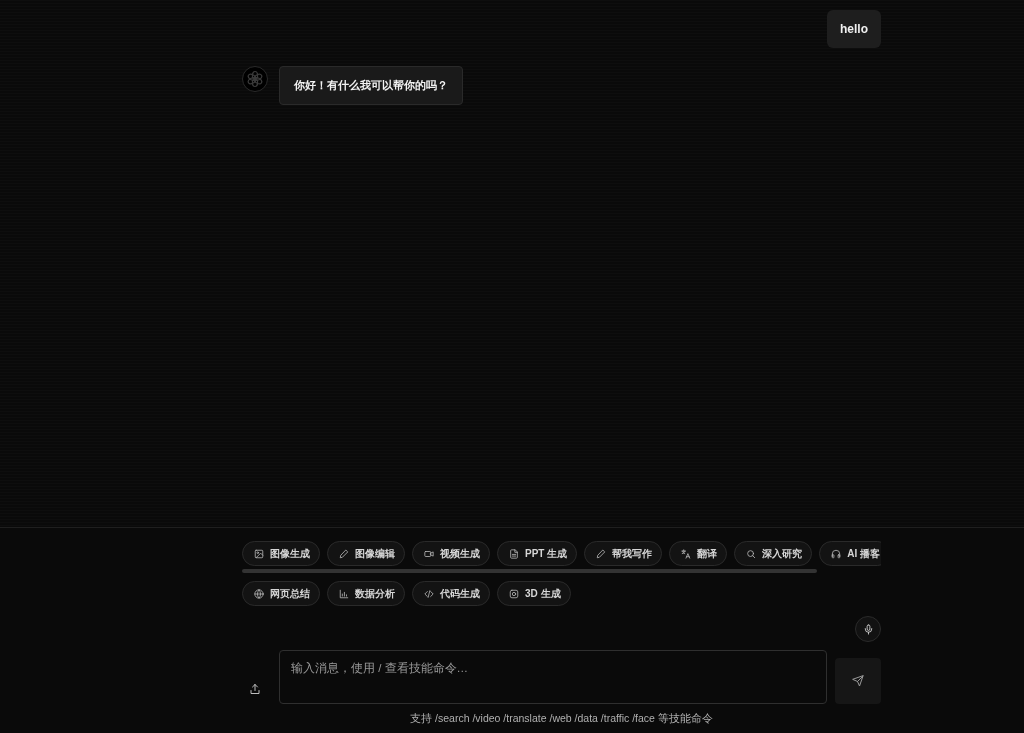 The image size is (1024, 733). I want to click on skill-chip: 3D 生成, so click(534, 593).